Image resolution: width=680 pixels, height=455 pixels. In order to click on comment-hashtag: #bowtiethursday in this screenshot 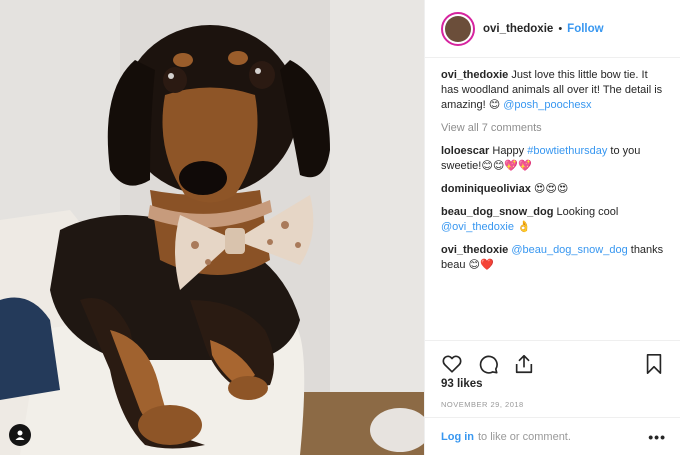, I will do `click(567, 151)`.